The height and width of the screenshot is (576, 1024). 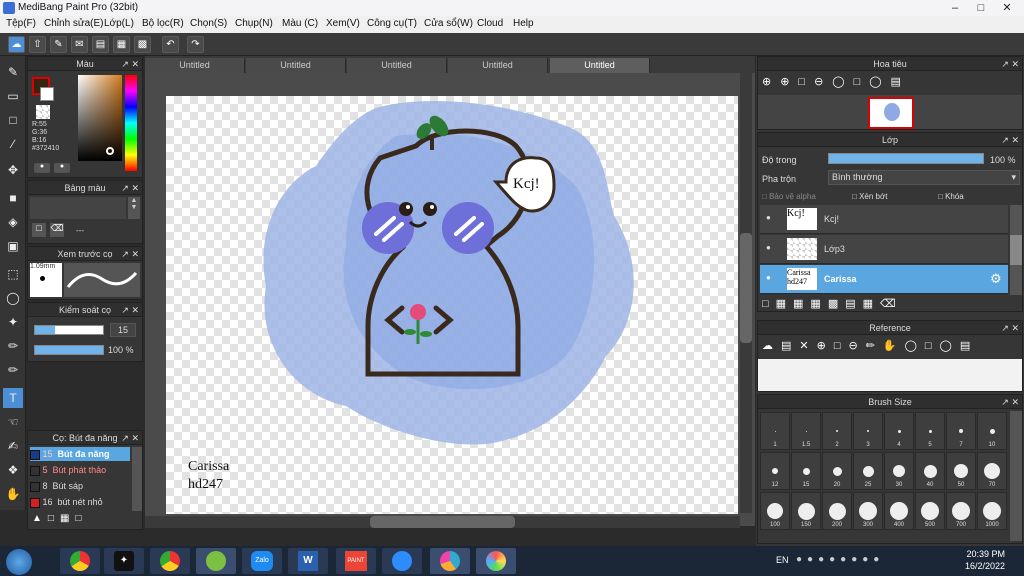 What do you see at coordinates (961, 471) in the screenshot?
I see `brush-size-cell: 50` at bounding box center [961, 471].